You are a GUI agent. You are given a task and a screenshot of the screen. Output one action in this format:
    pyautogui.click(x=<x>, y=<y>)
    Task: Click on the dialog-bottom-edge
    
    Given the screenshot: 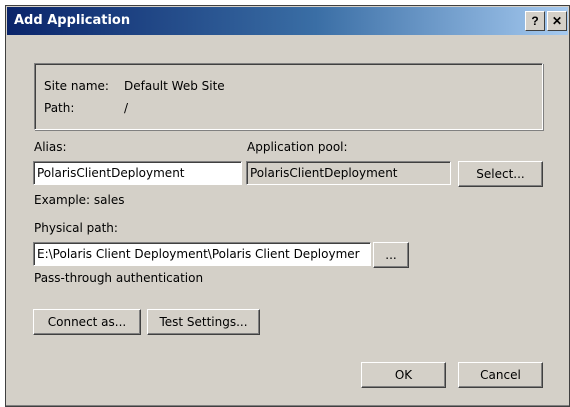 What is the action you would take?
    pyautogui.click(x=287, y=405)
    